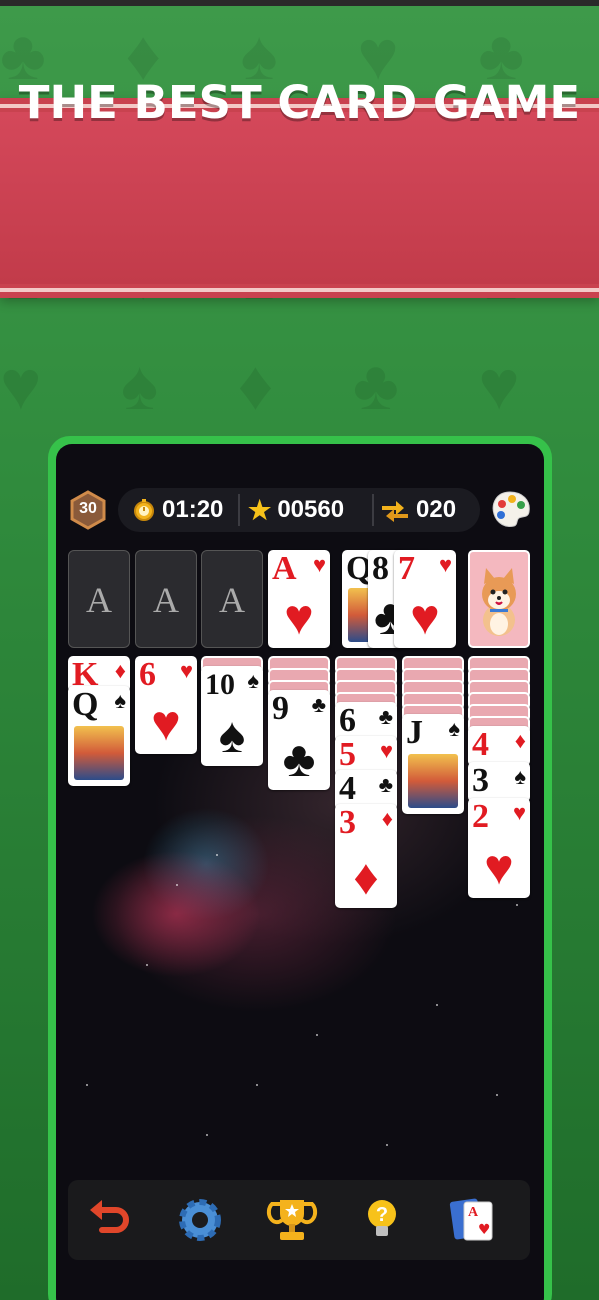 The image size is (599, 1300). I want to click on moves: 020, so click(418, 510).